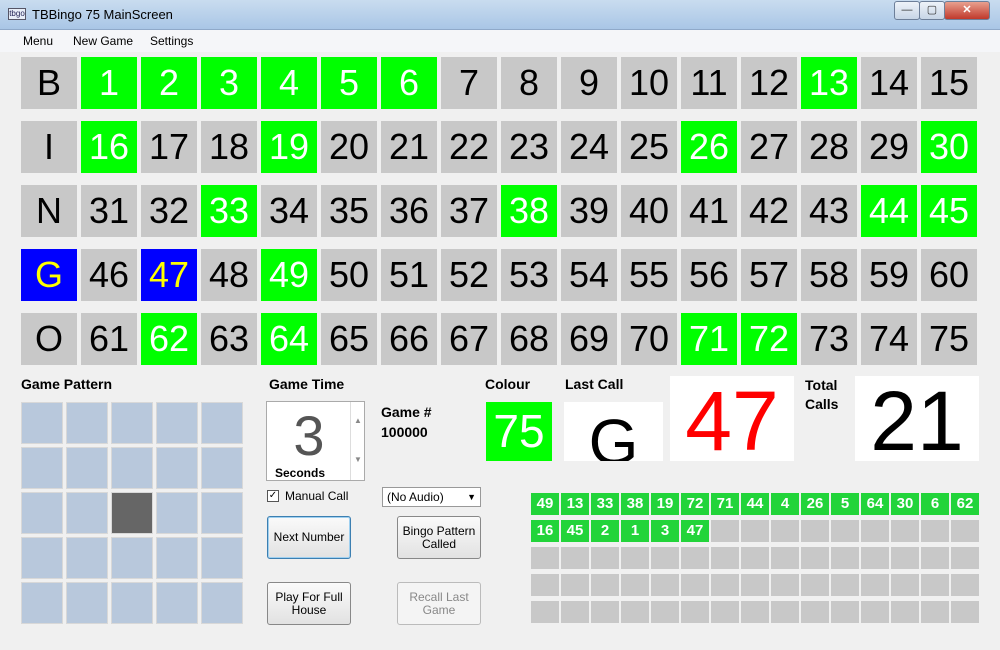  What do you see at coordinates (529, 275) in the screenshot?
I see `board-number: 53` at bounding box center [529, 275].